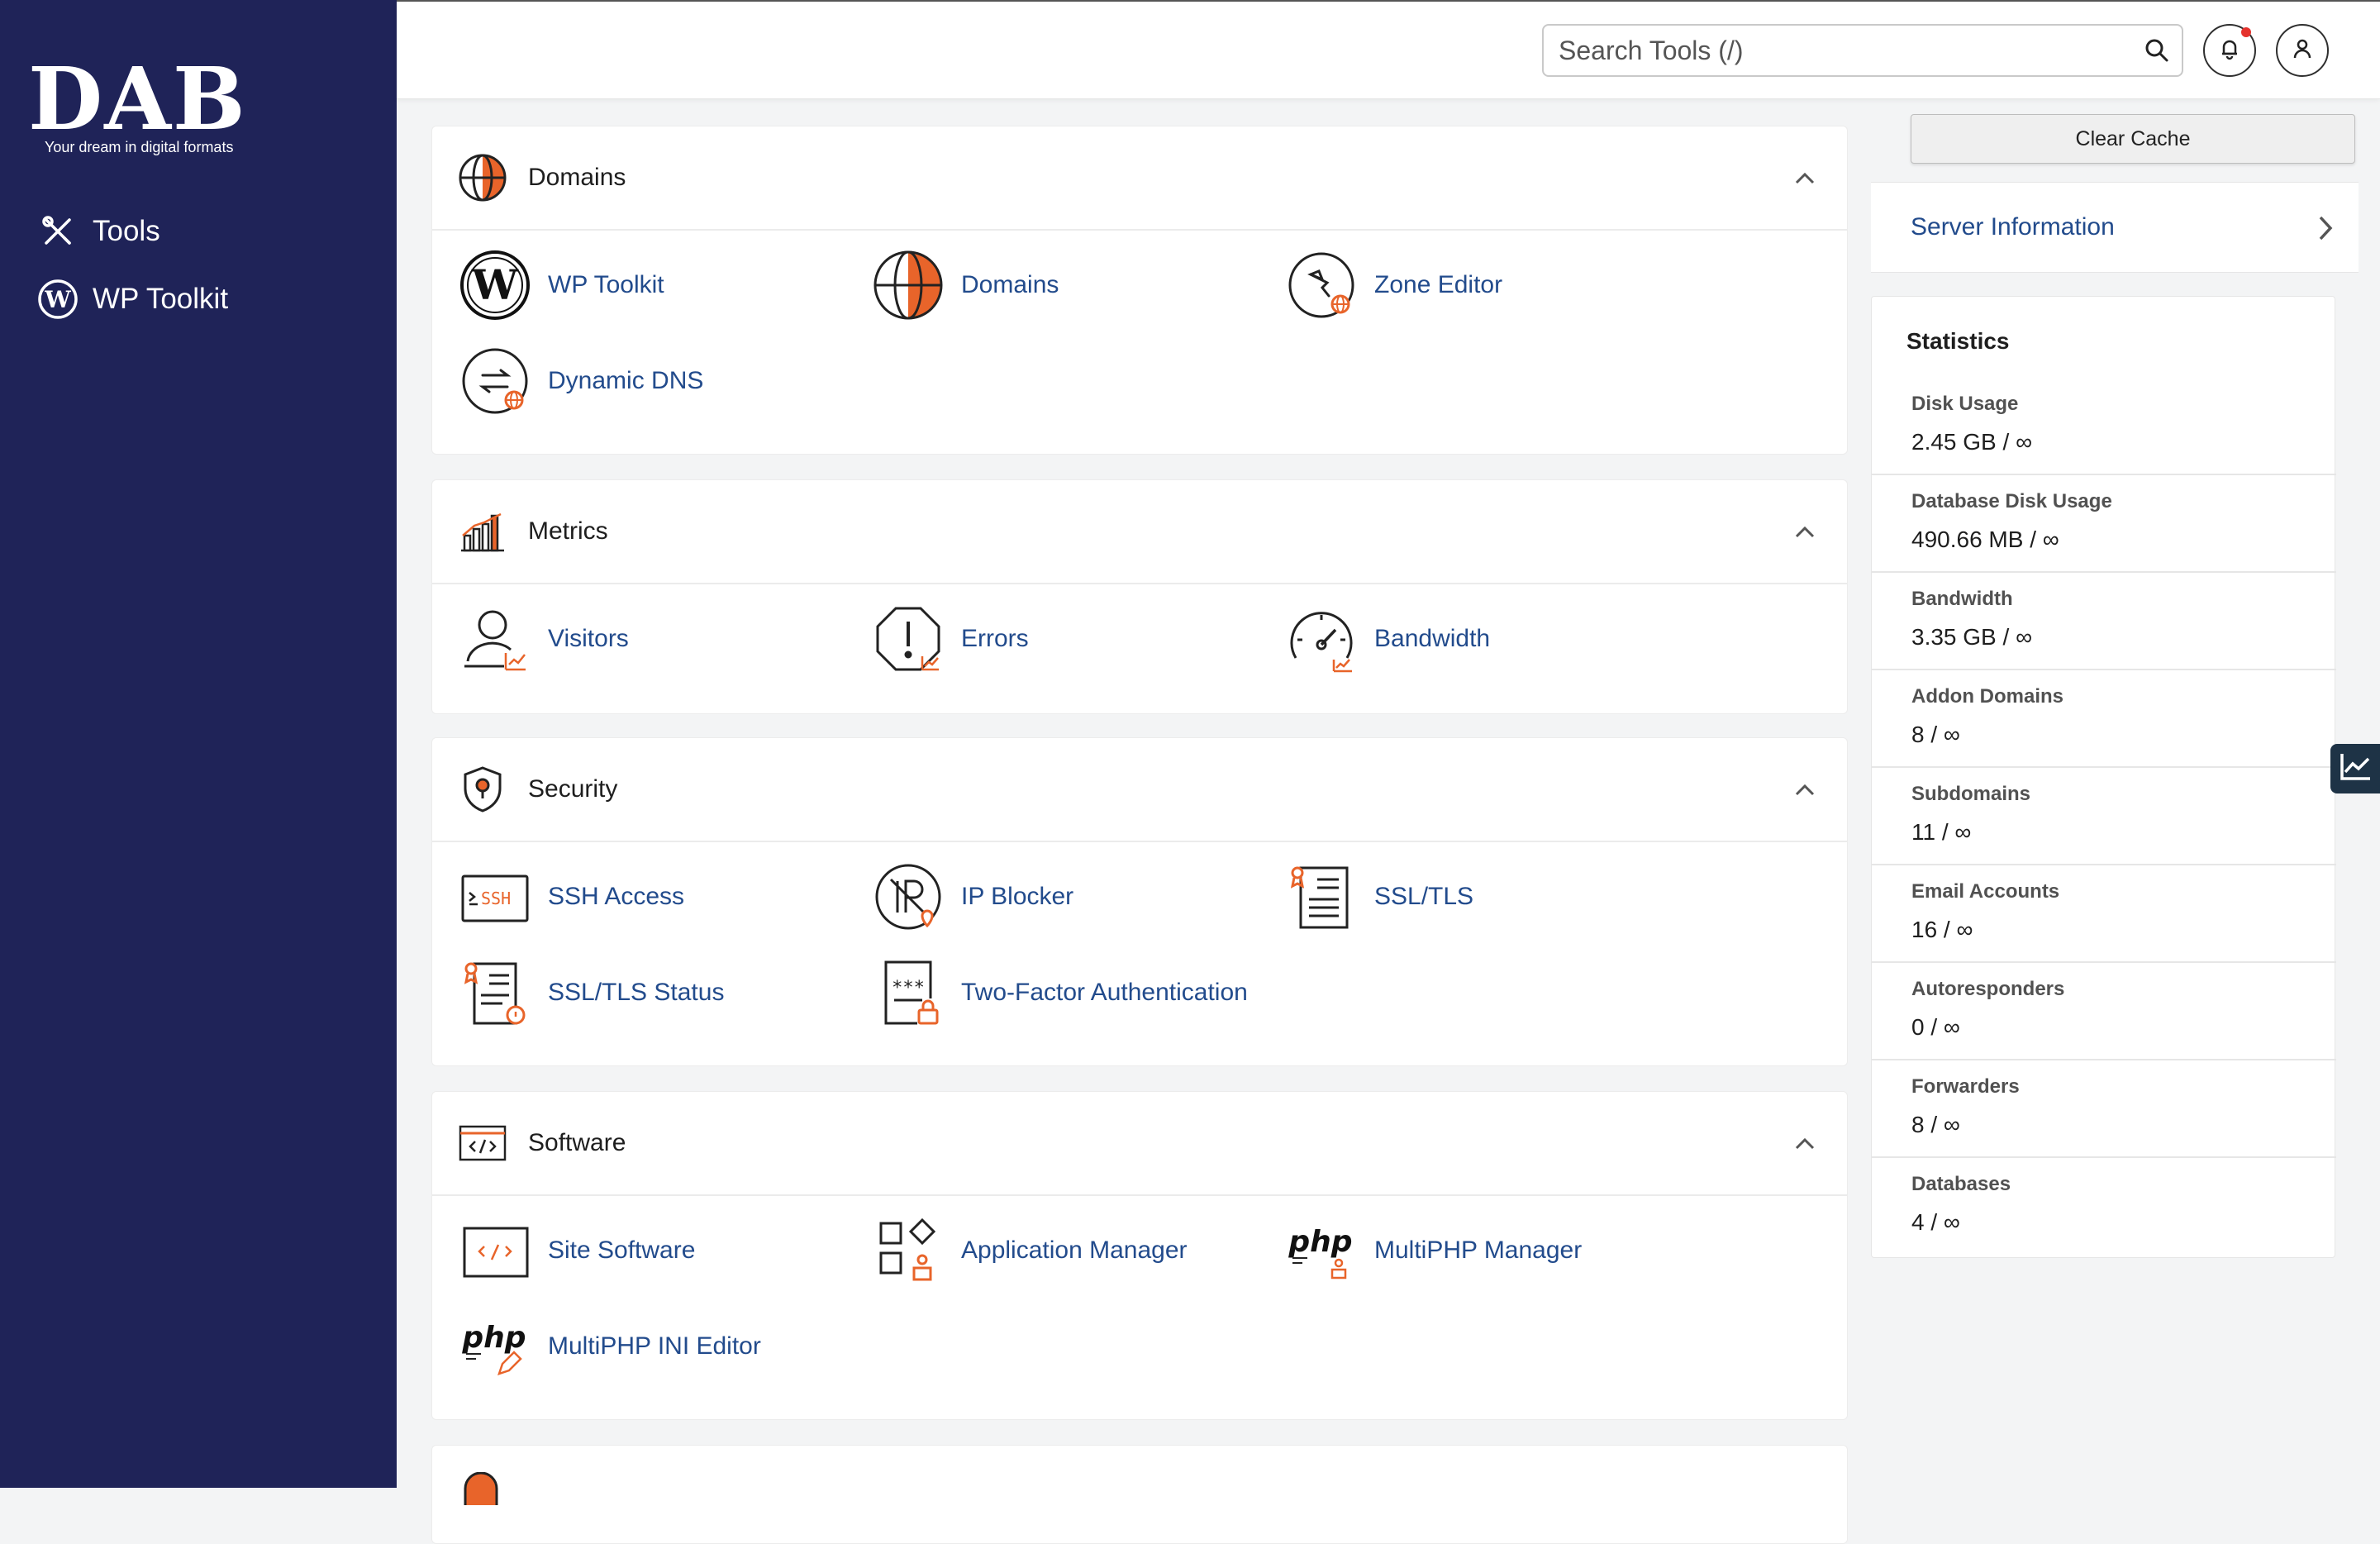 The height and width of the screenshot is (1544, 2380). Describe the element at coordinates (57, 231) in the screenshot. I see `tools-icon` at that location.